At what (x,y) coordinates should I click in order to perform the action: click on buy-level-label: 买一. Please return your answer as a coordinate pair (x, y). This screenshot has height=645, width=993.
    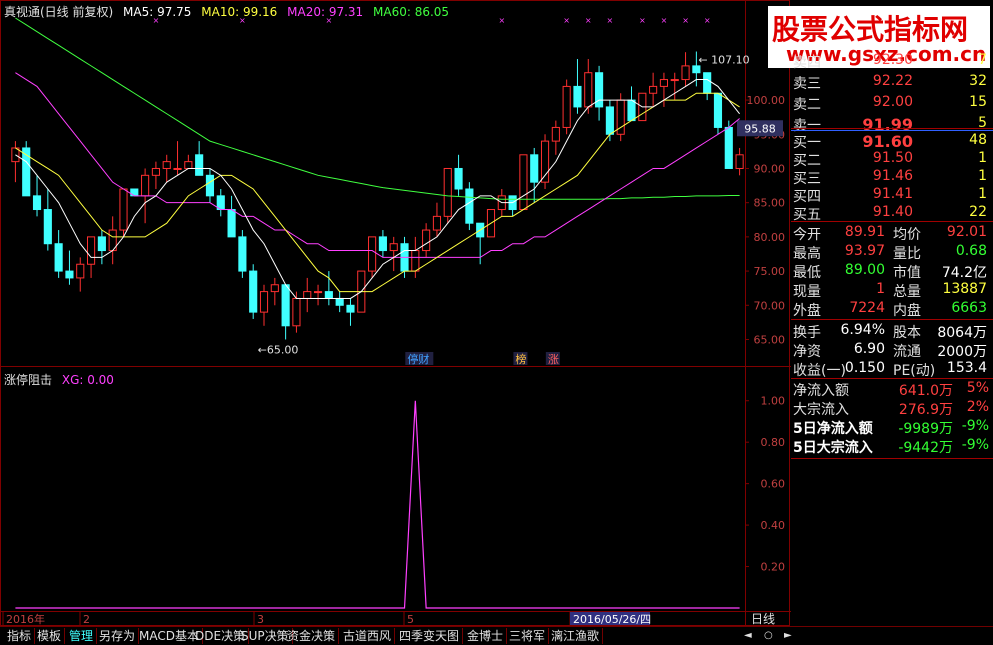
    Looking at the image, I should click on (807, 143).